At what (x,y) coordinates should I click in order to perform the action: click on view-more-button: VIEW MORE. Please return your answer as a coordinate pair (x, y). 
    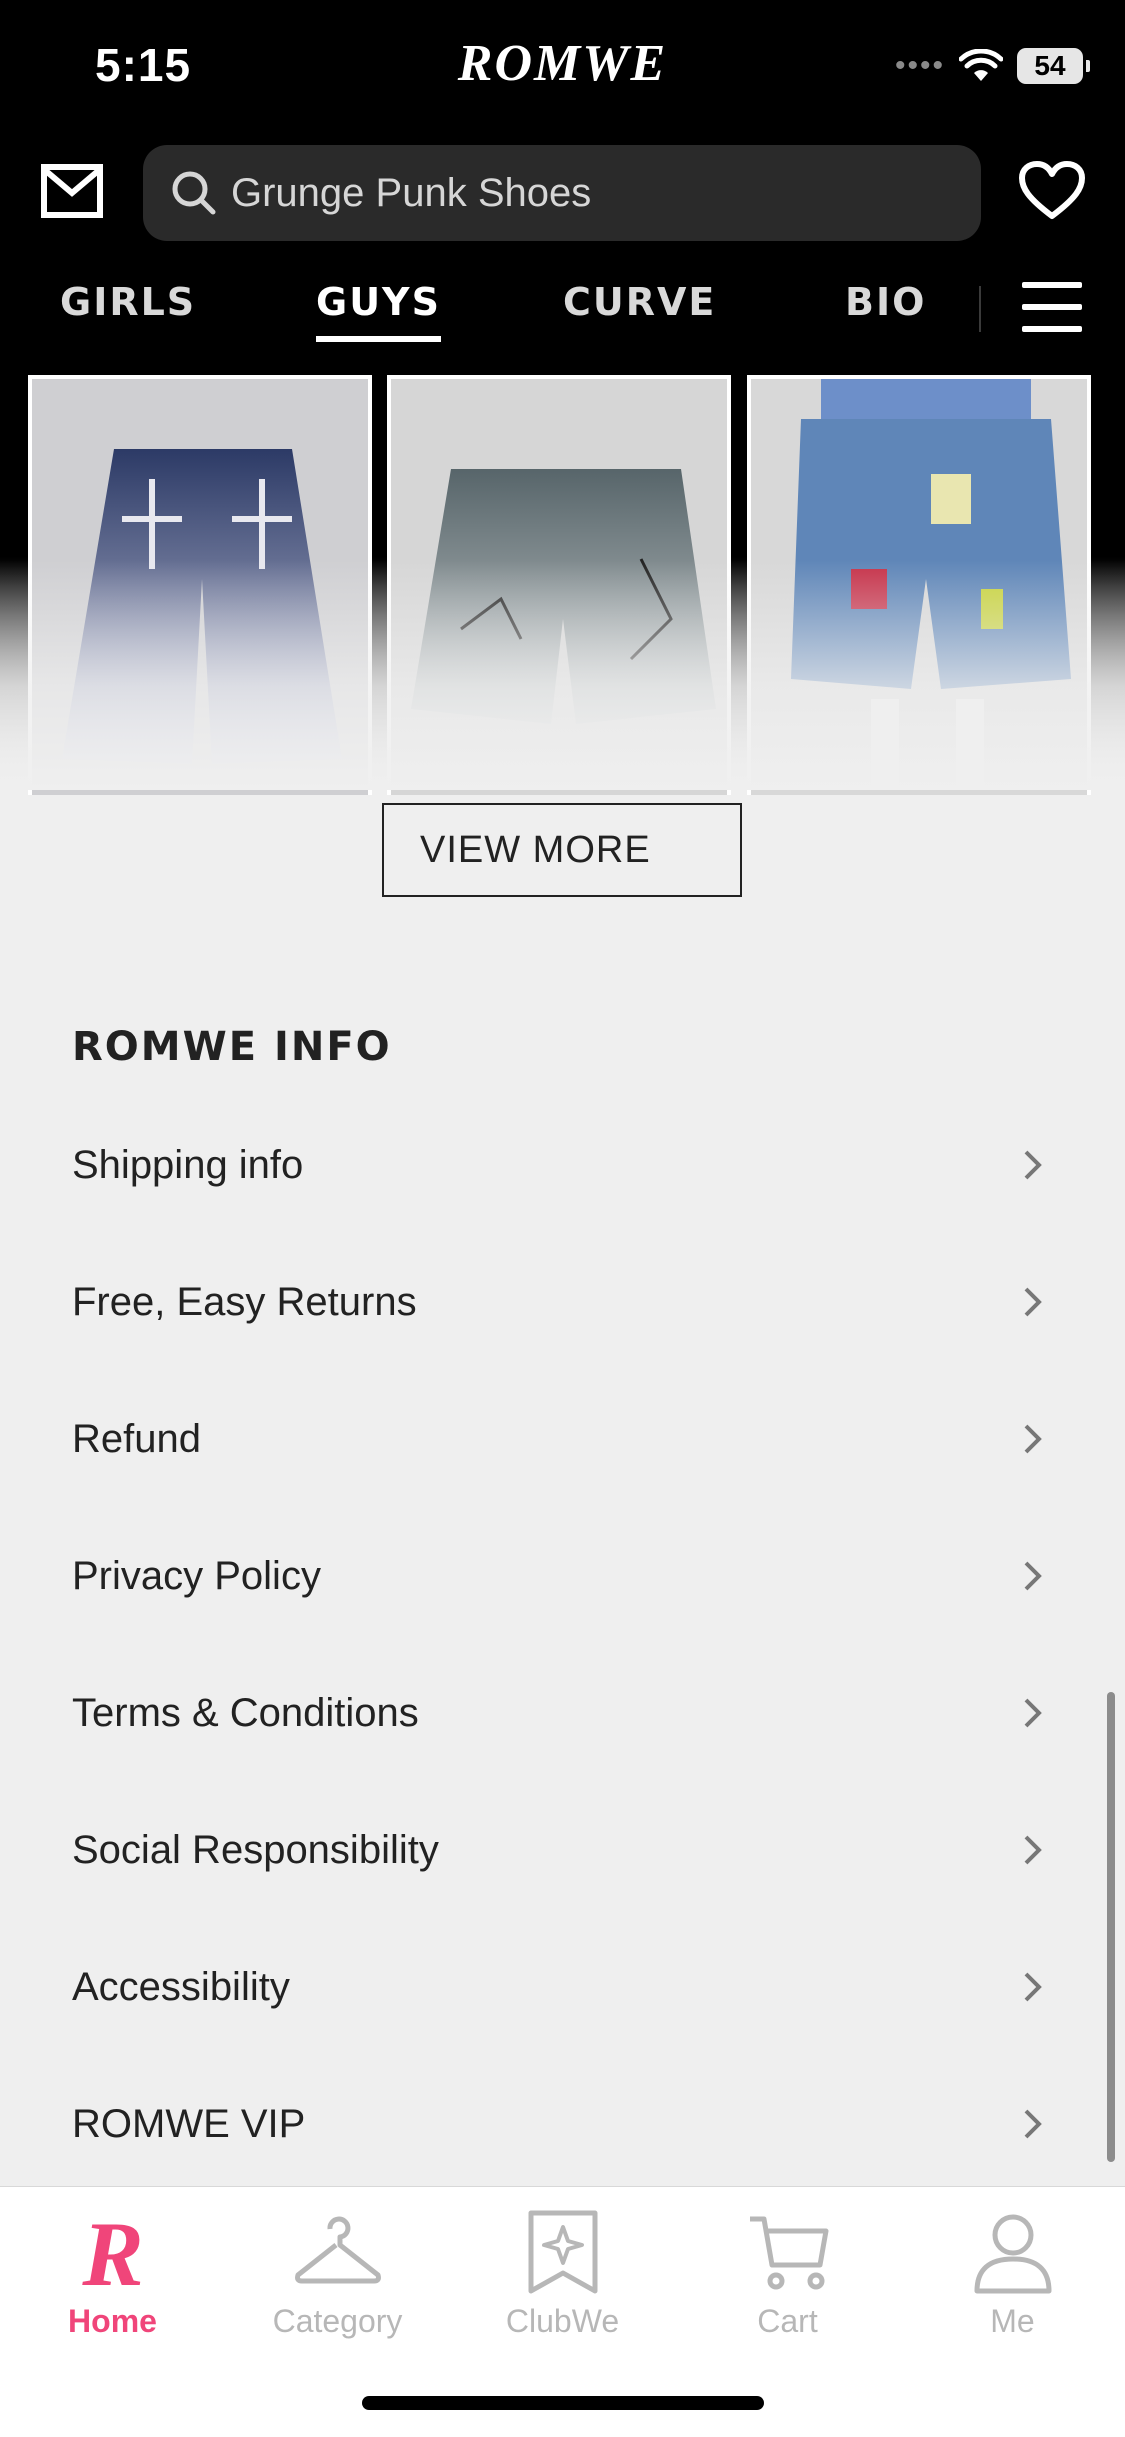
    Looking at the image, I should click on (562, 850).